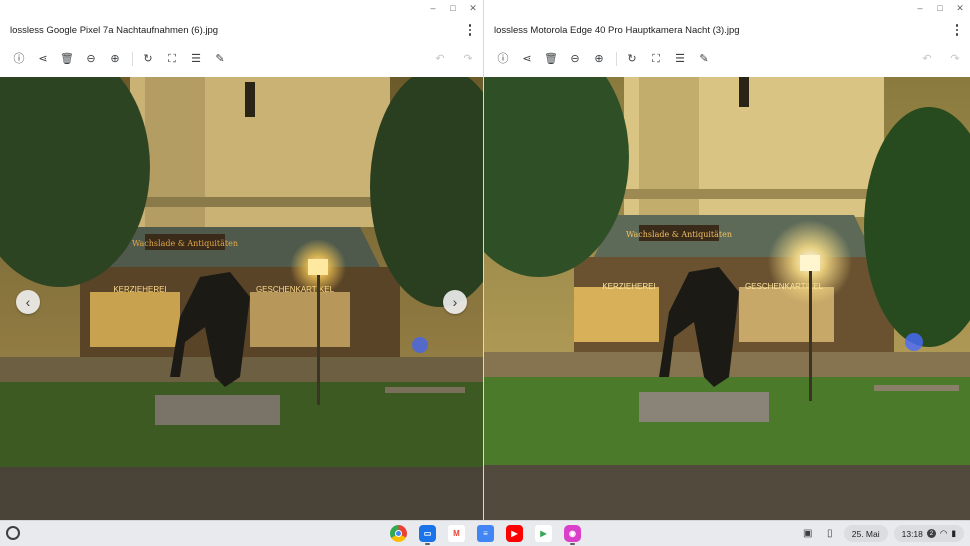 The height and width of the screenshot is (546, 970). Describe the element at coordinates (943, 533) in the screenshot. I see `wifi-icon: ◠` at that location.